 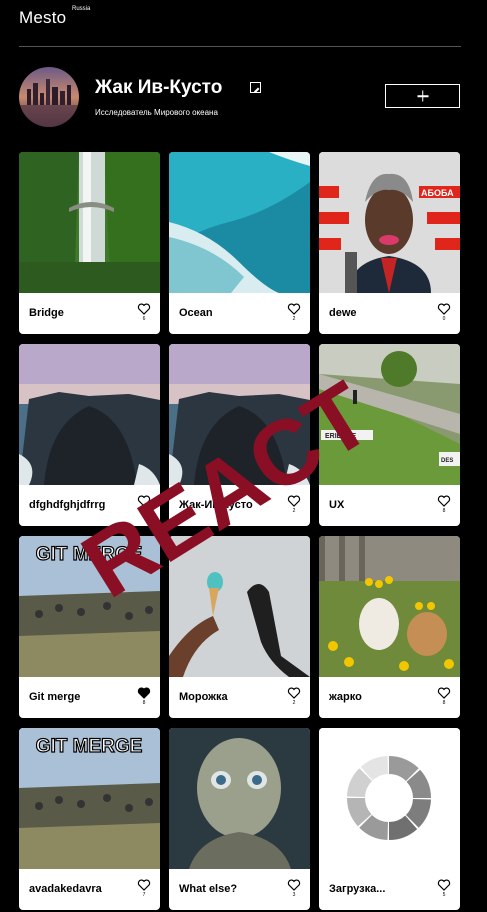 I want to click on card-image-loading, so click(x=389, y=798).